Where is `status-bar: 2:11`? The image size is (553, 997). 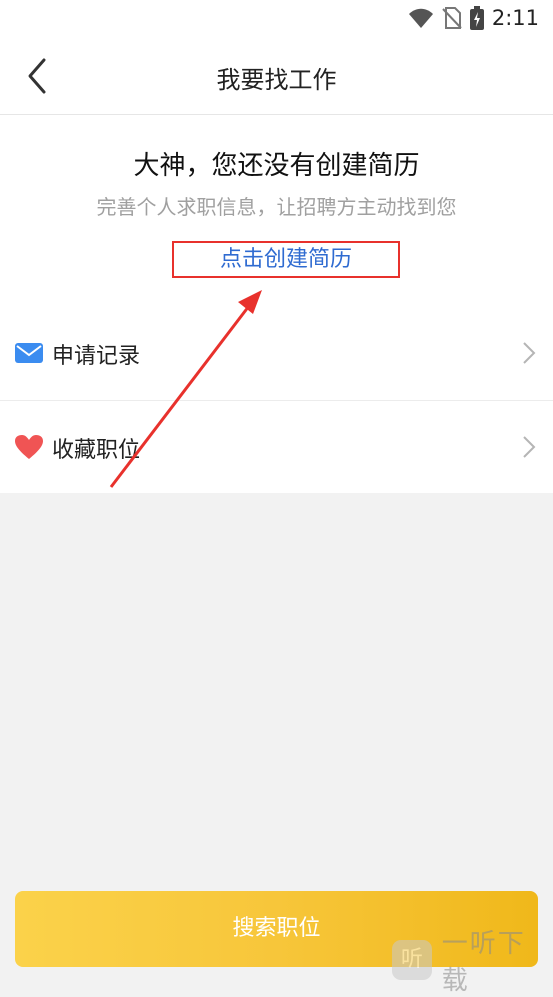 status-bar: 2:11 is located at coordinates (276, 19).